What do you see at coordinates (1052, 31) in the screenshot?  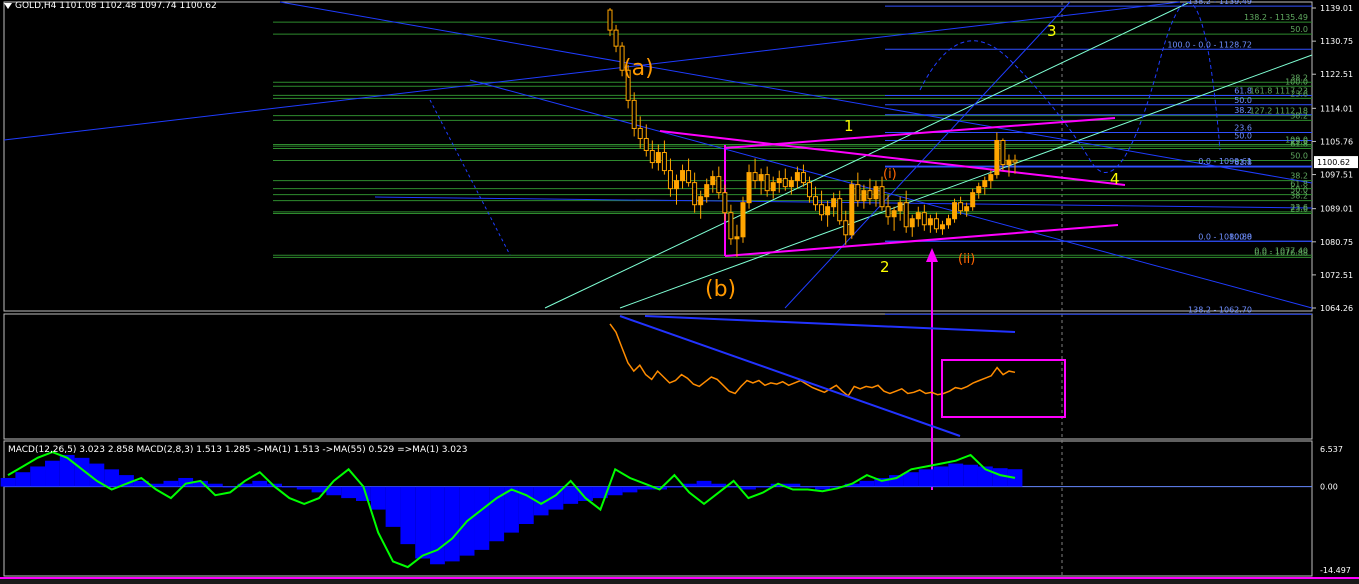 I see `wave-label: 3` at bounding box center [1052, 31].